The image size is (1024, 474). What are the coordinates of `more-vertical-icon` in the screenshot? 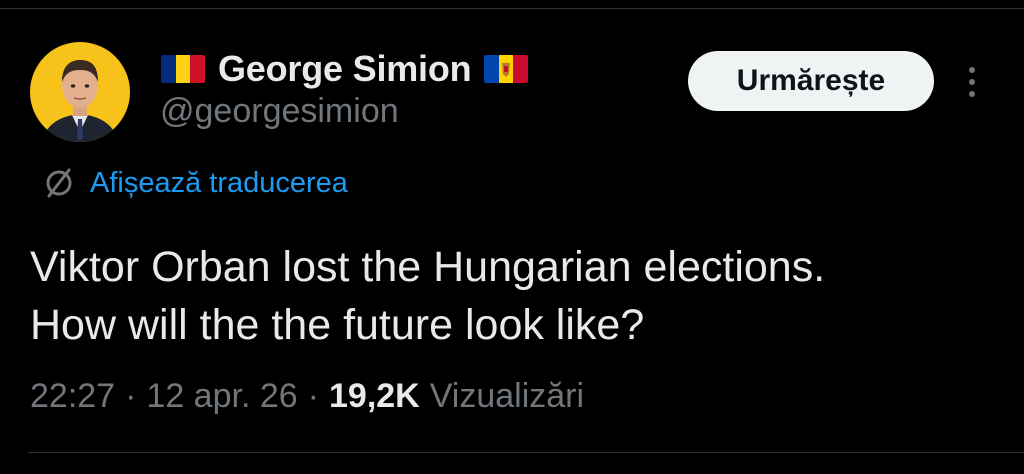 It's located at (972, 82).